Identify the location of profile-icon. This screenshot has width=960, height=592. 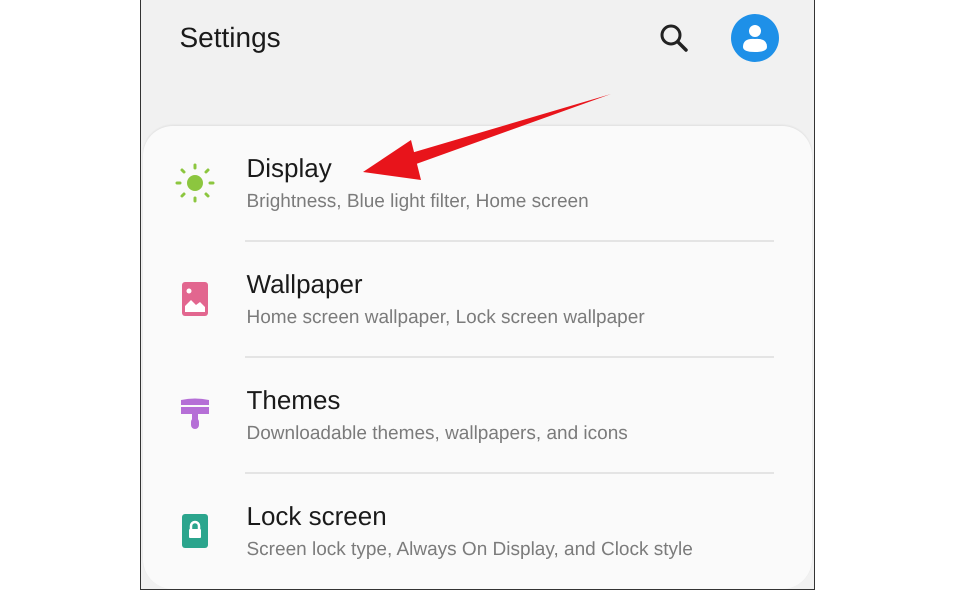
(754, 38).